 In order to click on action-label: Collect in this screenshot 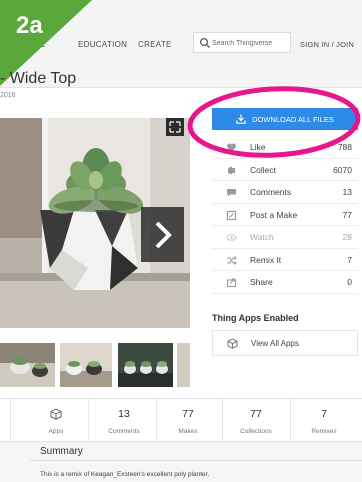, I will do `click(263, 169)`.